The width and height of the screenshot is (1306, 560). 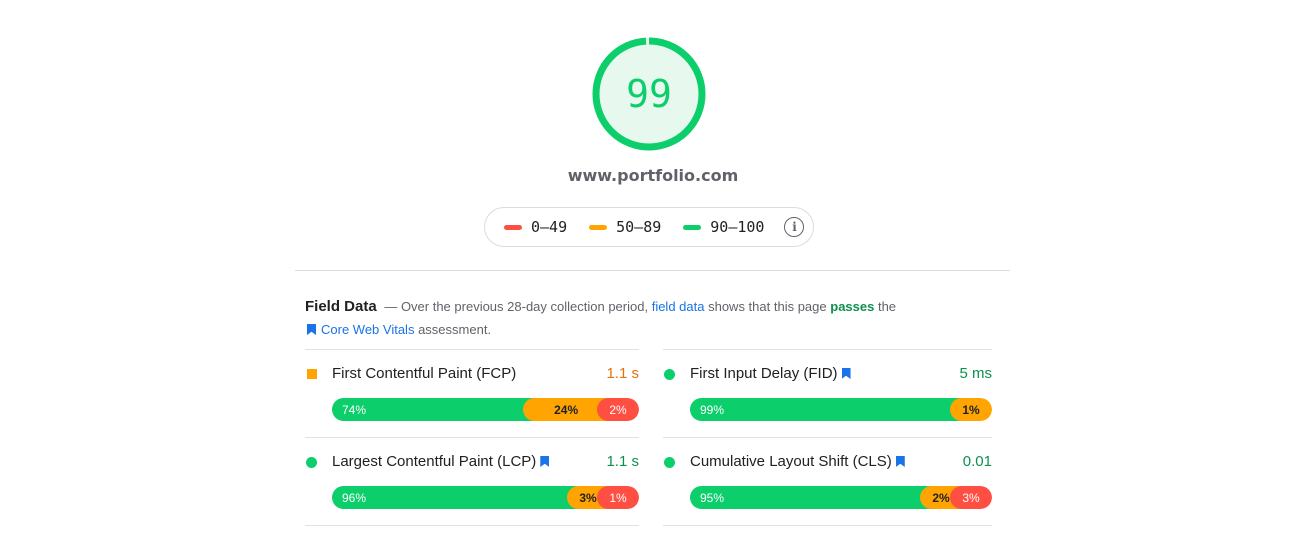 What do you see at coordinates (639, 227) in the screenshot?
I see `legend-average-label: 50–89` at bounding box center [639, 227].